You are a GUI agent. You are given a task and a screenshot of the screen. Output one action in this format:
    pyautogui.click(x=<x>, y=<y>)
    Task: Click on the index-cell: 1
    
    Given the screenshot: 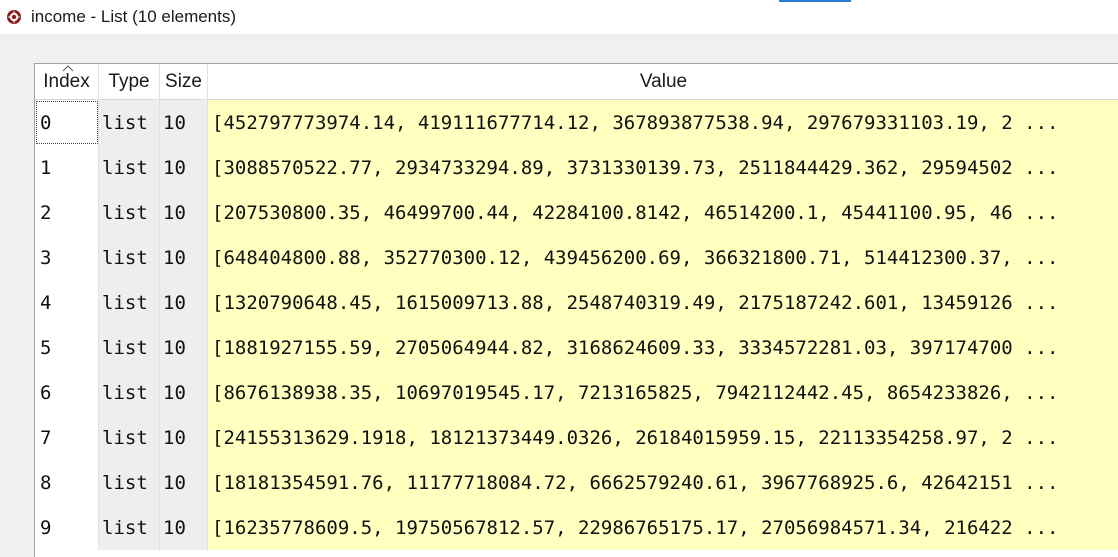 What is the action you would take?
    pyautogui.click(x=67, y=167)
    